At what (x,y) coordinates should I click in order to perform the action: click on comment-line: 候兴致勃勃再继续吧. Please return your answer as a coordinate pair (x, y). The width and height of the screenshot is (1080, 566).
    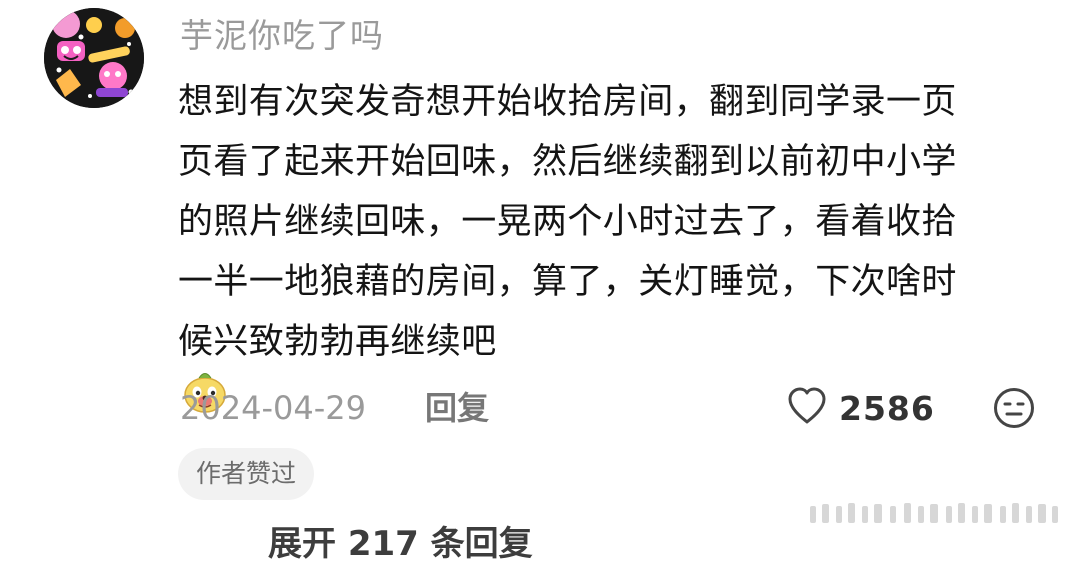
    Looking at the image, I should click on (337, 342).